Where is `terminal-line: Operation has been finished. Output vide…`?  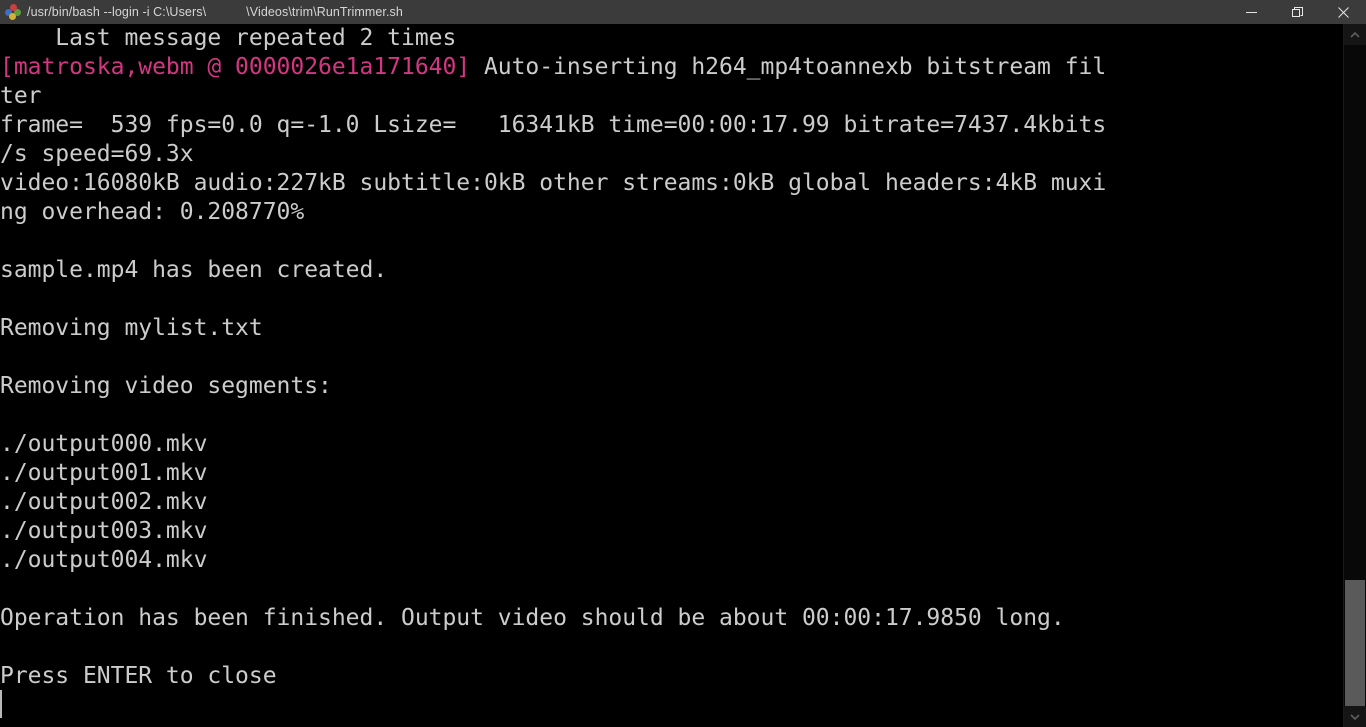
terminal-line: Operation has been finished. Output vide… is located at coordinates (671, 618).